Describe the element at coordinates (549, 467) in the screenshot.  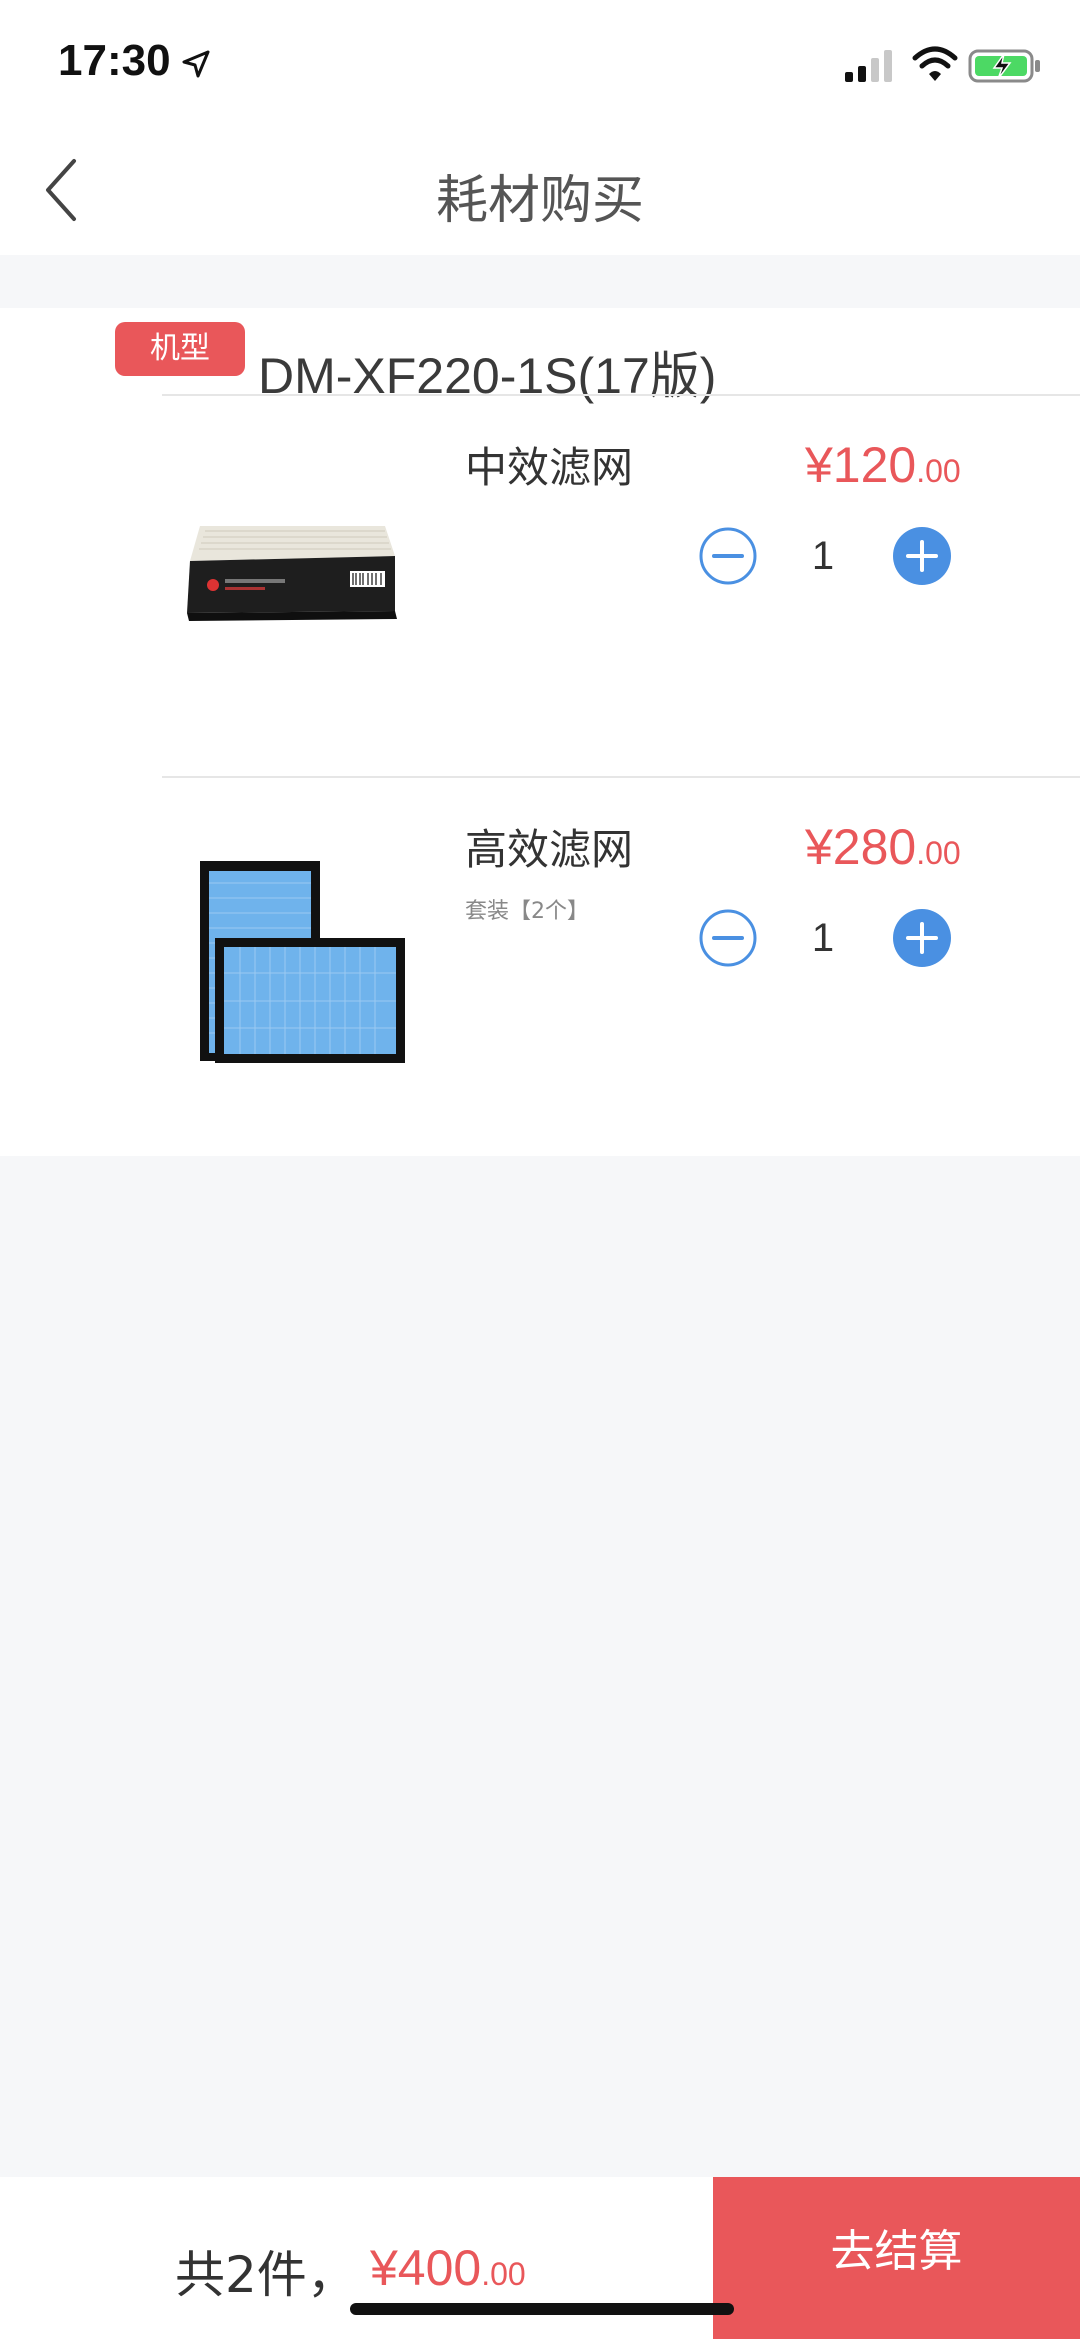
I see `item-name: 中效滤网` at that location.